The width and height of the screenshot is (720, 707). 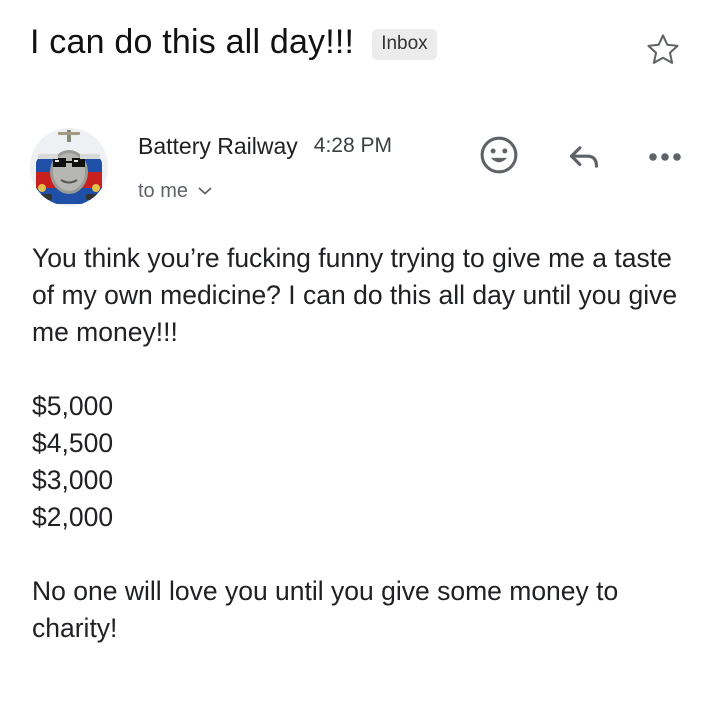 I want to click on smiley-icon, so click(x=499, y=155).